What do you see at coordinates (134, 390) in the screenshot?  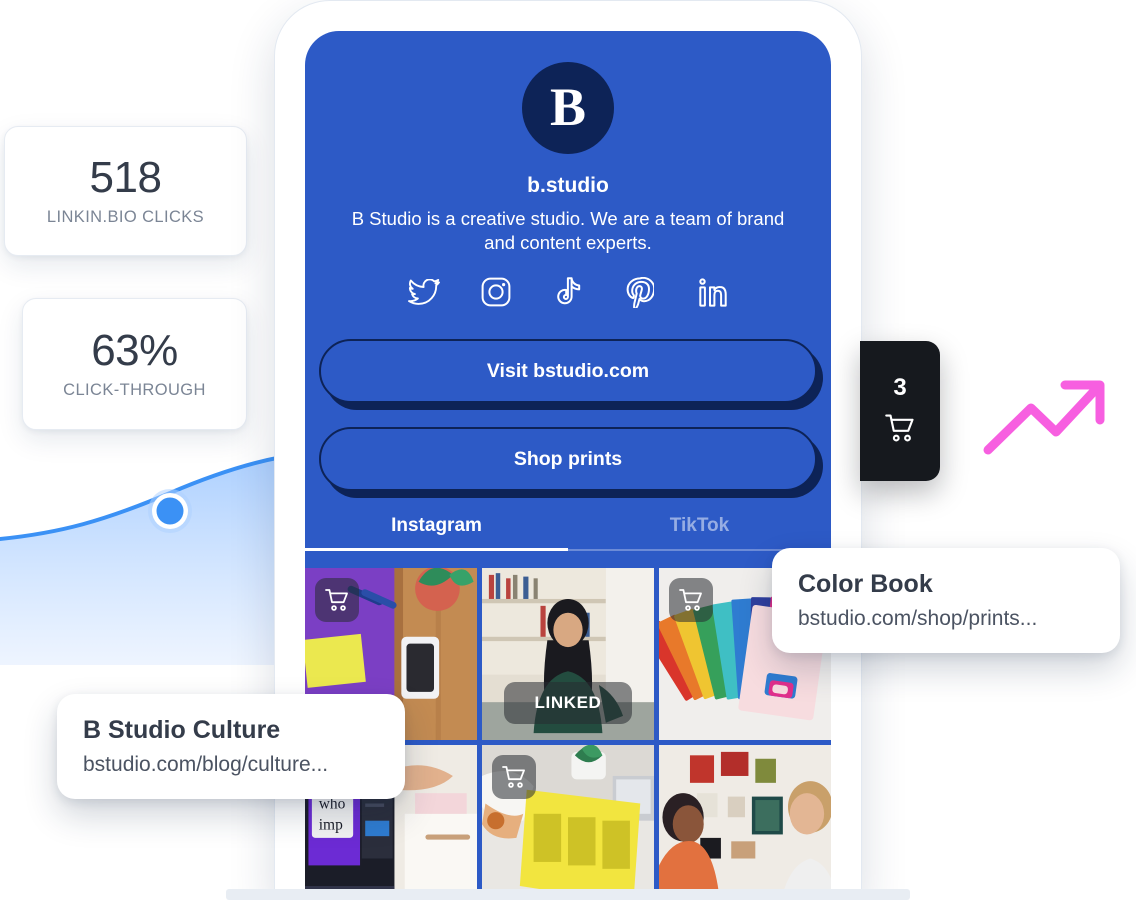 I see `stat-label: CLICK-THROUGH` at bounding box center [134, 390].